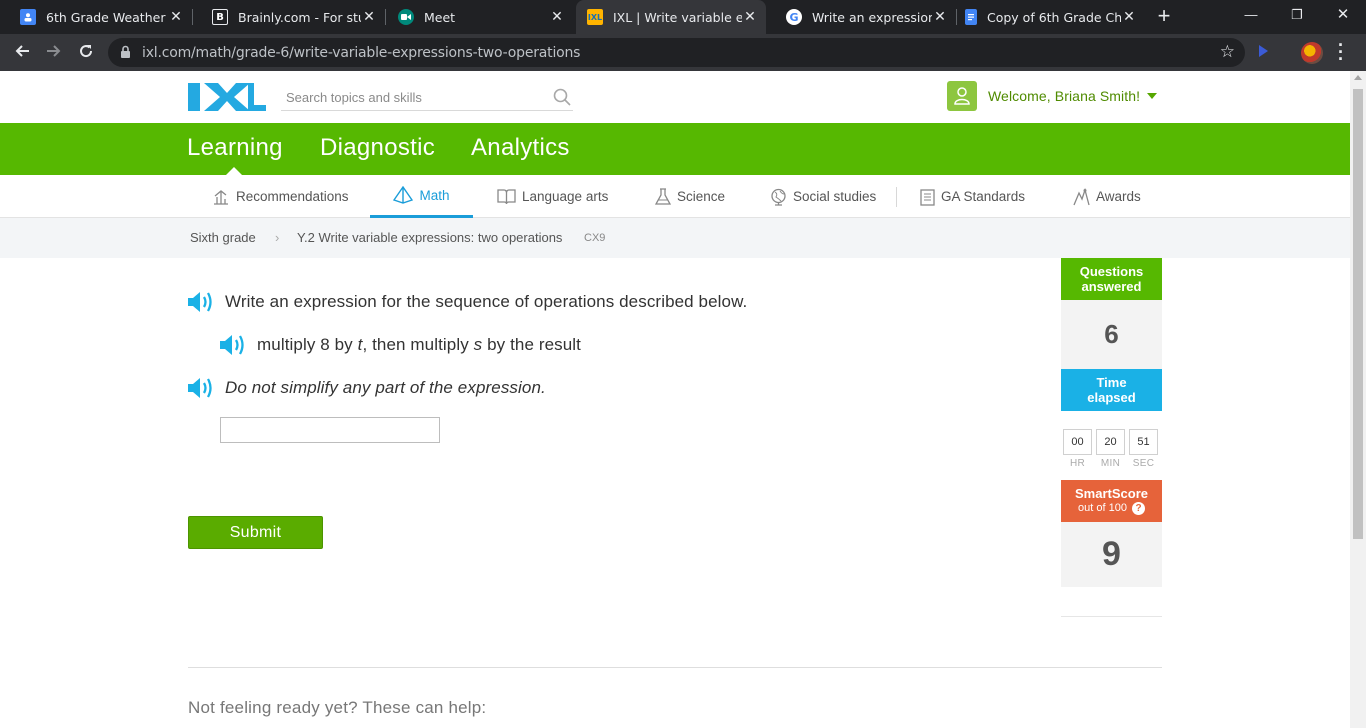  Describe the element at coordinates (377, 148) in the screenshot. I see `nav-diagnostic: Diagnostic` at that location.